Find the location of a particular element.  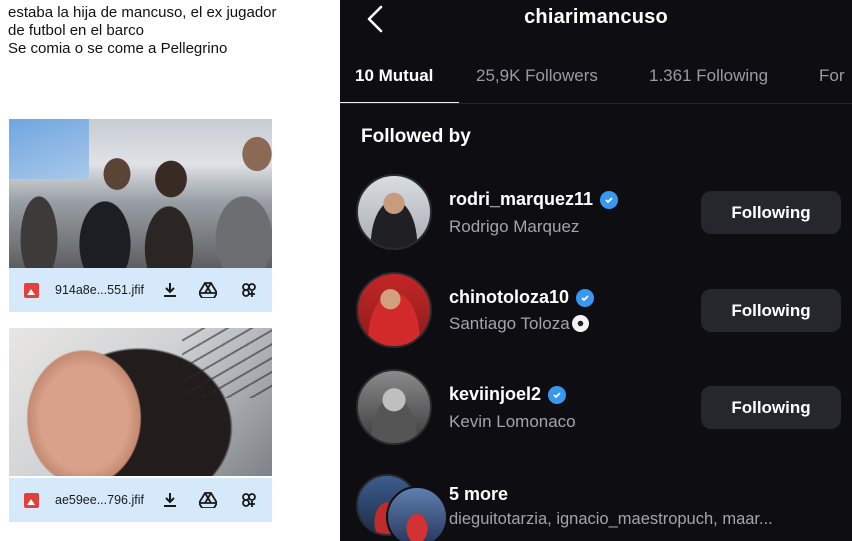

follower-name: Rodrigo Marquez is located at coordinates (514, 226).